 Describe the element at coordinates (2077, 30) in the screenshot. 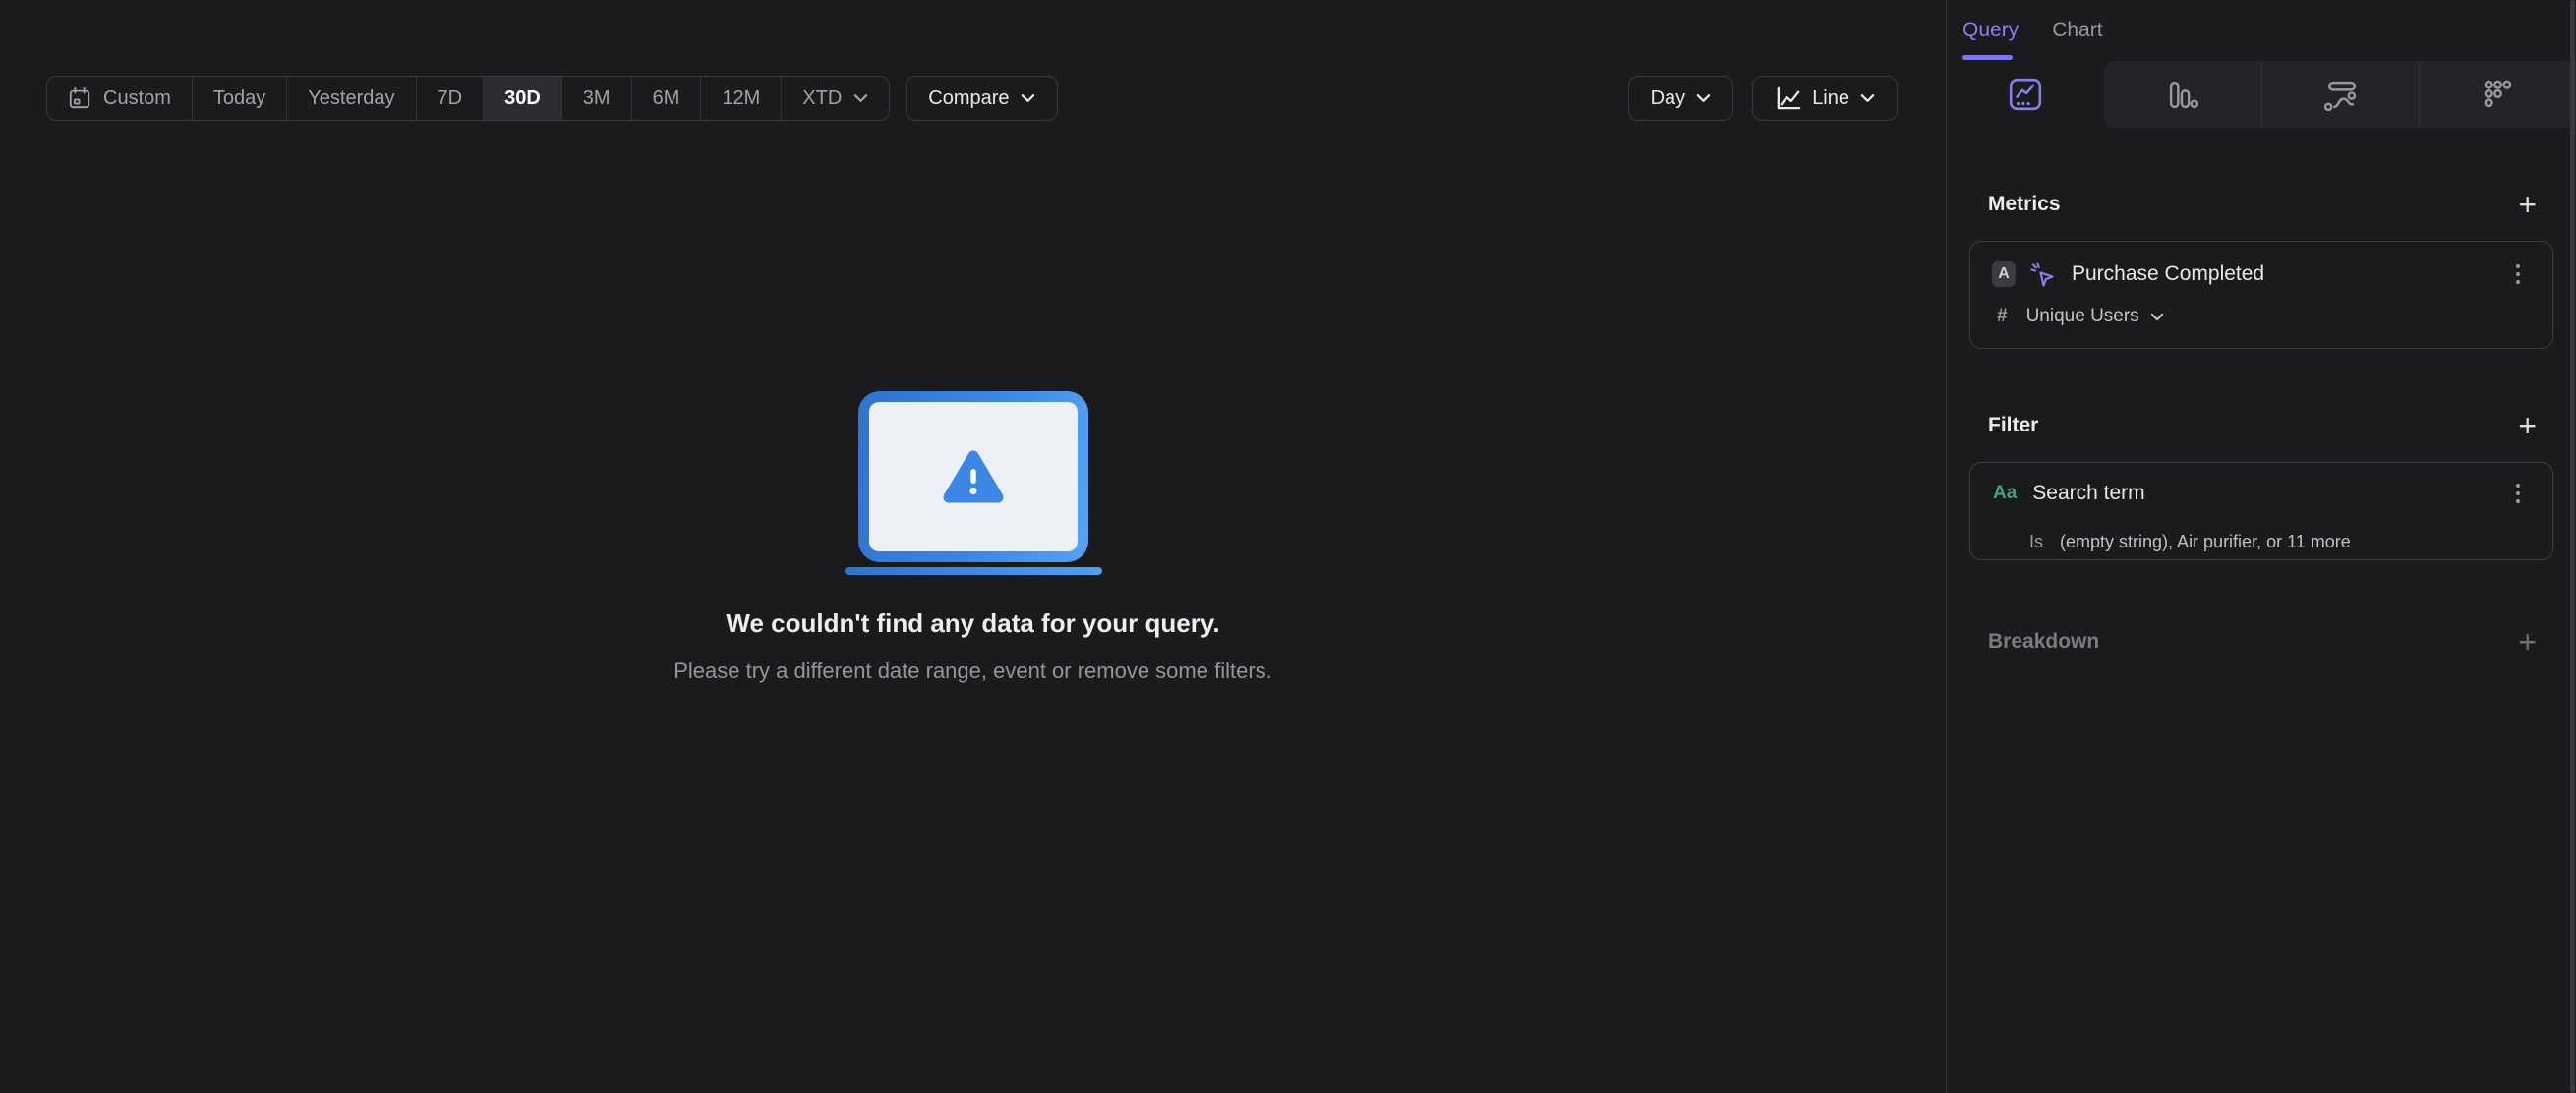

I see `tab-chart: Chart` at that location.